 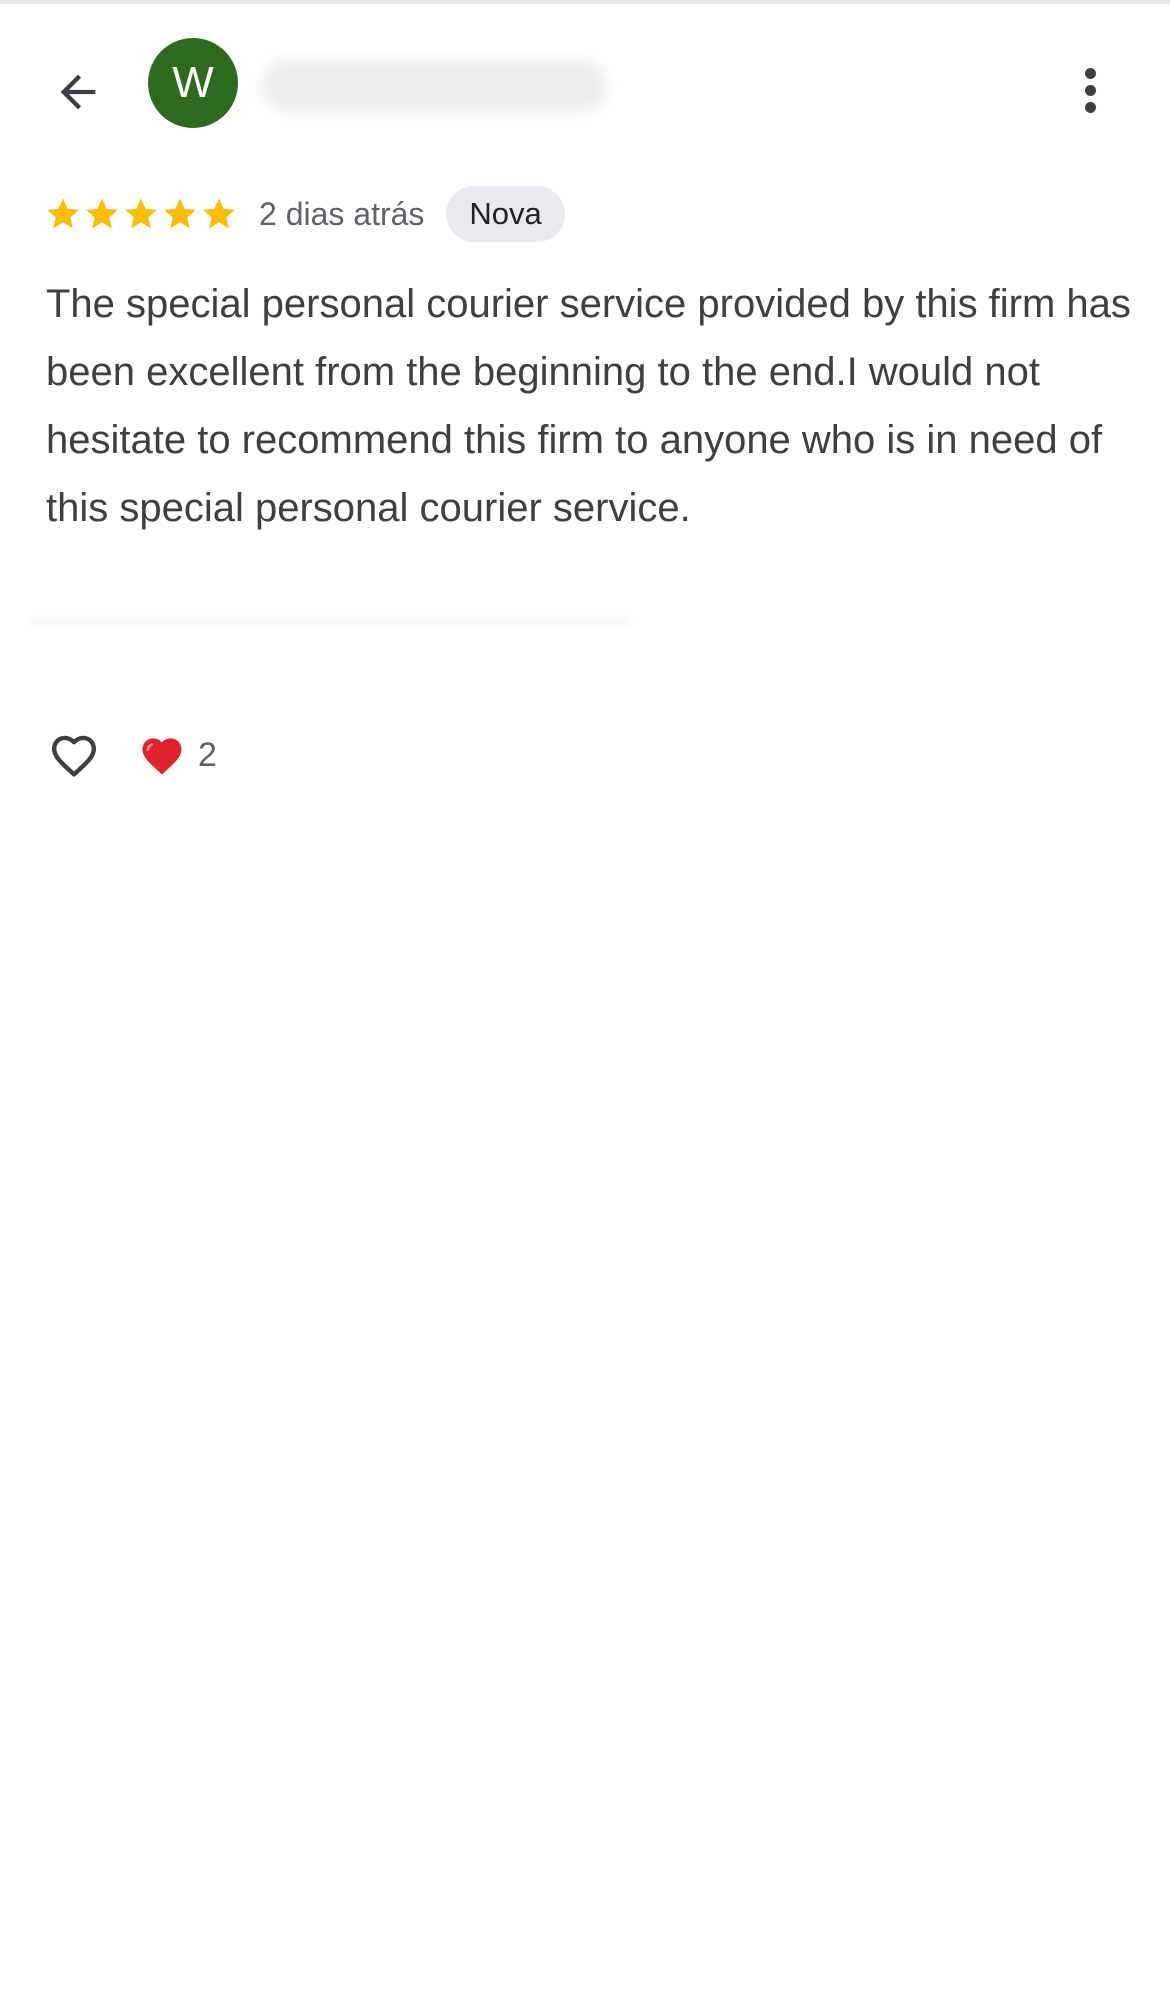 I want to click on like-button, so click(x=74, y=755).